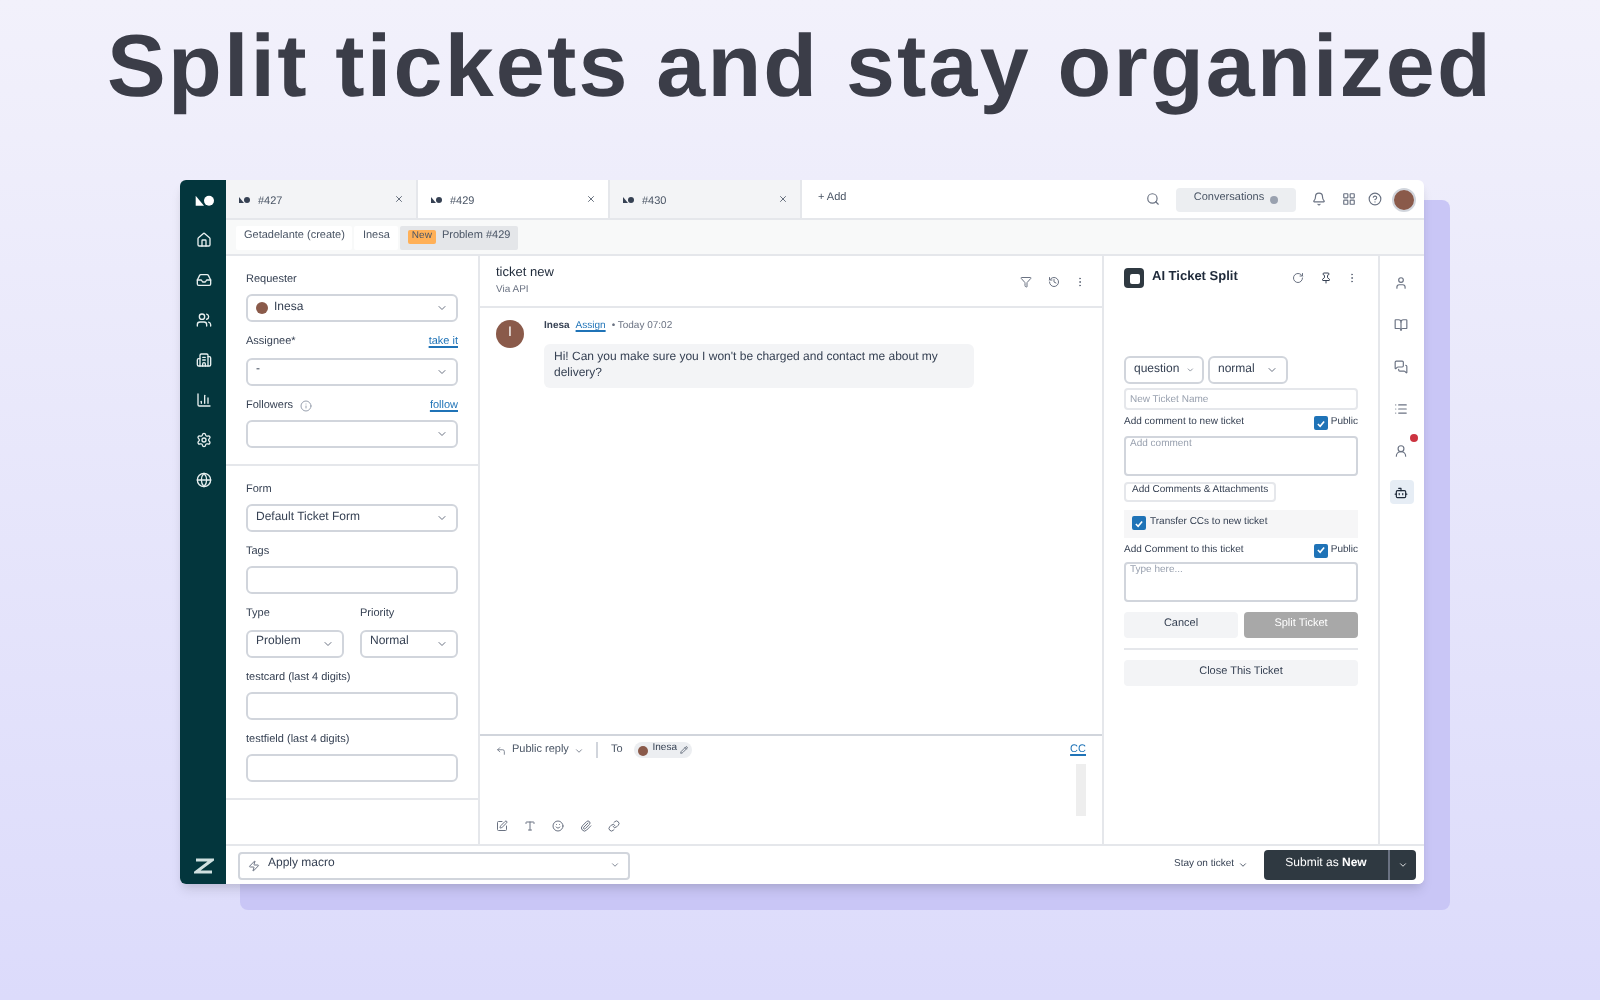 This screenshot has width=1600, height=1000. I want to click on grid-icon, so click(1349, 199).